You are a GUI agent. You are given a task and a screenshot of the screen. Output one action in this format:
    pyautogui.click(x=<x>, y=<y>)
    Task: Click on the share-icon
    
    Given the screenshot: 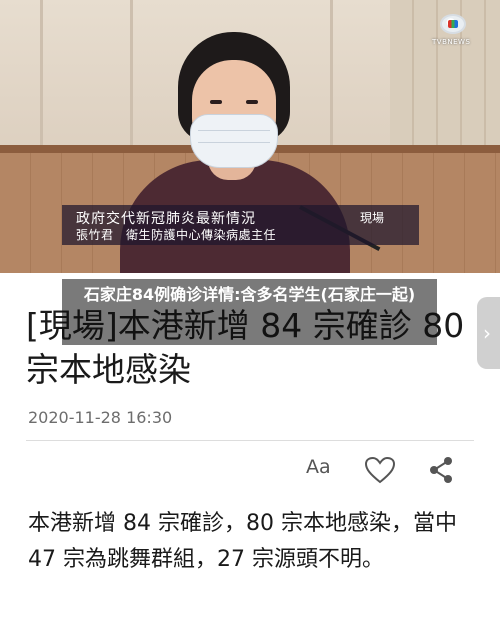 What is the action you would take?
    pyautogui.click(x=442, y=471)
    